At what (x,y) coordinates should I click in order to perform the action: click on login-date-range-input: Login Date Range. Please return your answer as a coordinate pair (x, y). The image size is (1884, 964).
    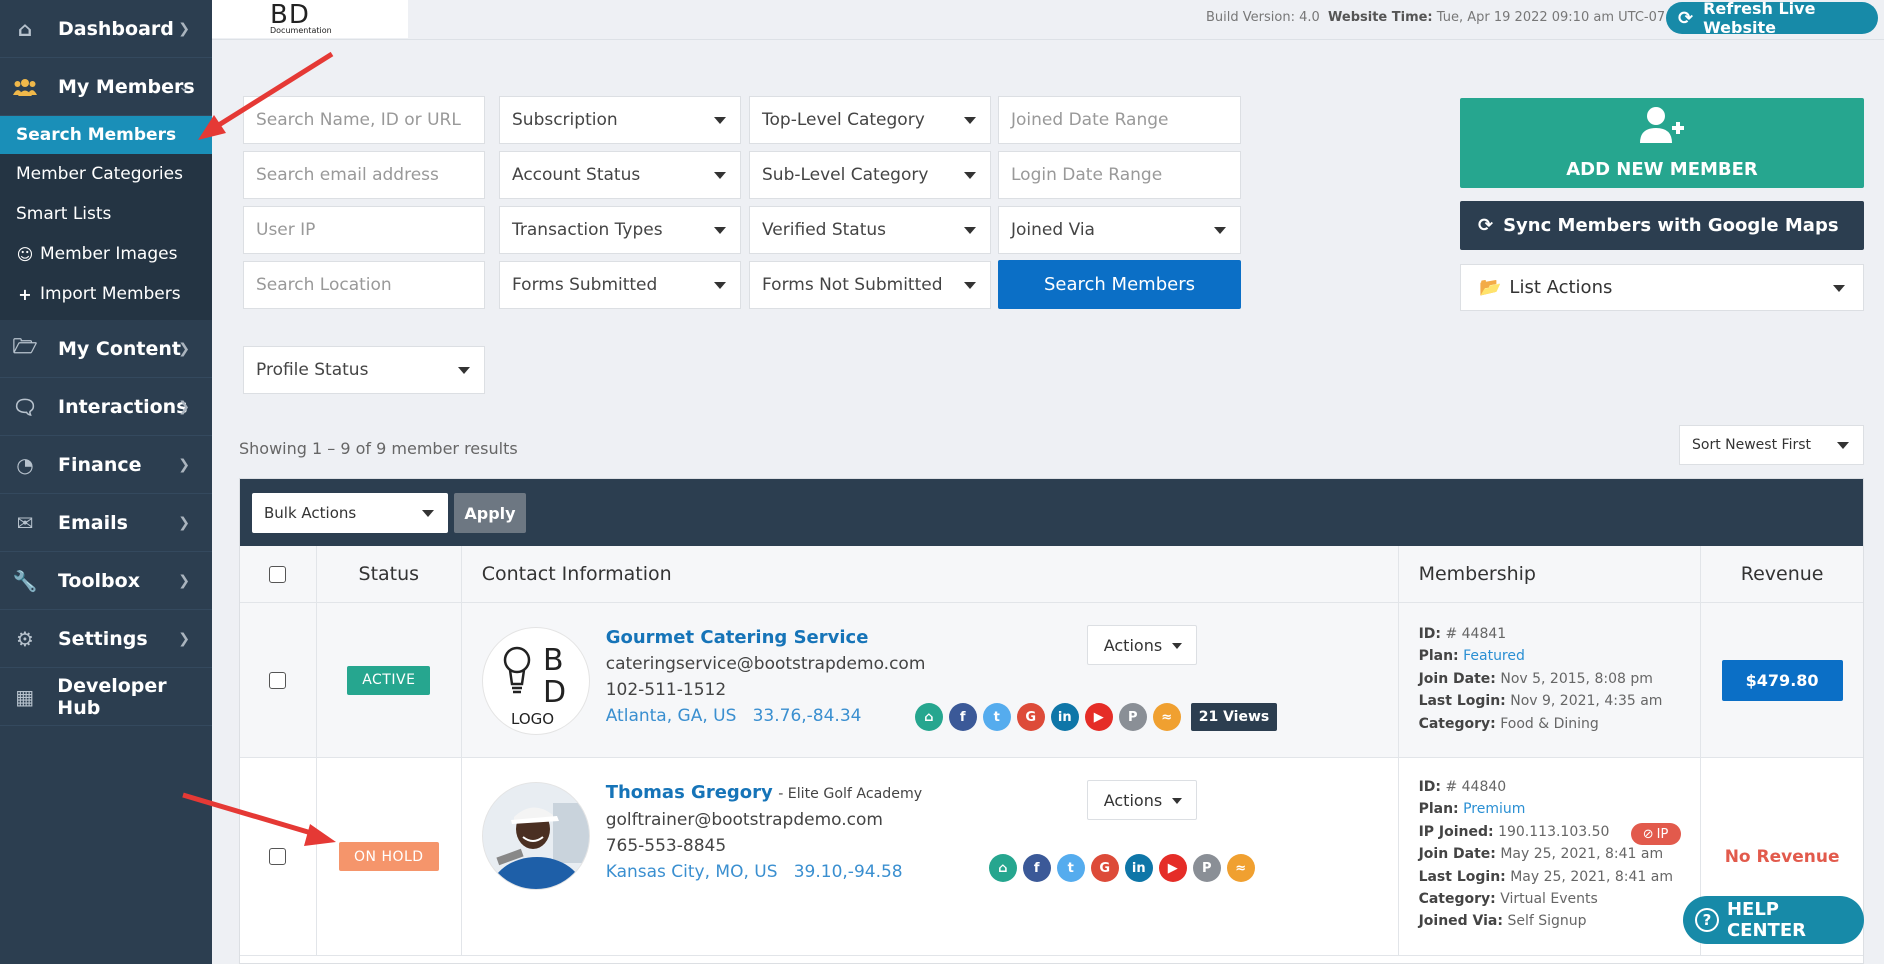
    Looking at the image, I should click on (1119, 175).